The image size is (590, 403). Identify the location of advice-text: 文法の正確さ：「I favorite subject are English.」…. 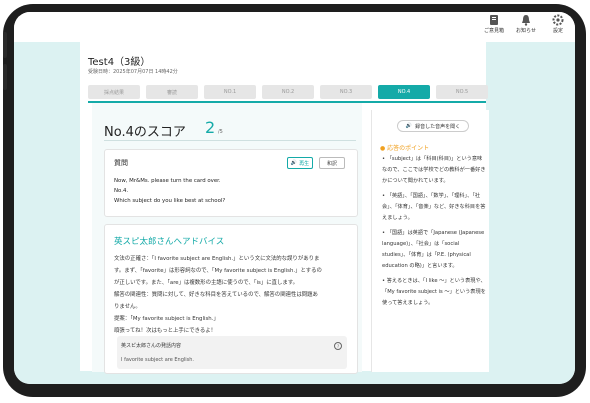
(232, 295).